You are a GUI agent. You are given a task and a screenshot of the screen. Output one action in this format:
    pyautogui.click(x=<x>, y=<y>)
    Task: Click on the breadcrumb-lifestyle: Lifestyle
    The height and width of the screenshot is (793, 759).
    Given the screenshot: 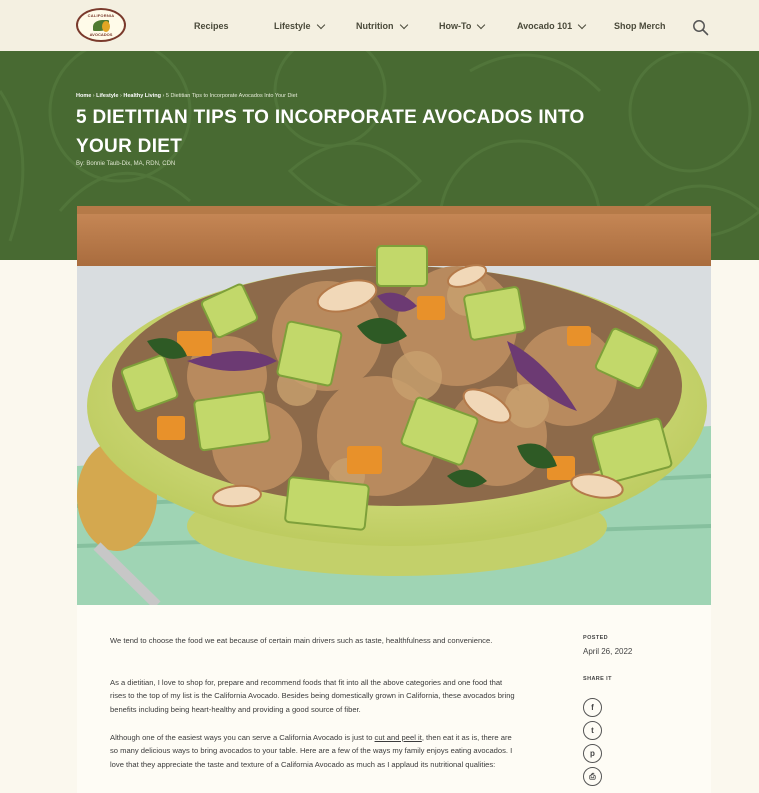 What is the action you would take?
    pyautogui.click(x=107, y=96)
    